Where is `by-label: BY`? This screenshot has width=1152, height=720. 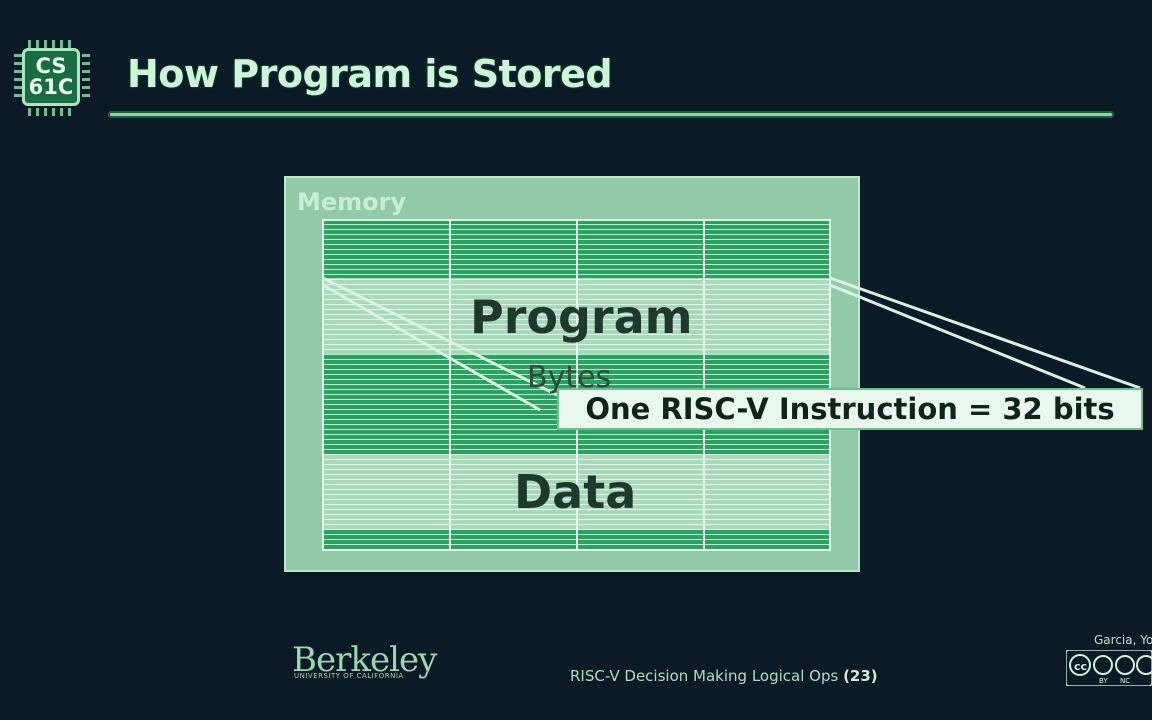 by-label: BY is located at coordinates (1103, 681).